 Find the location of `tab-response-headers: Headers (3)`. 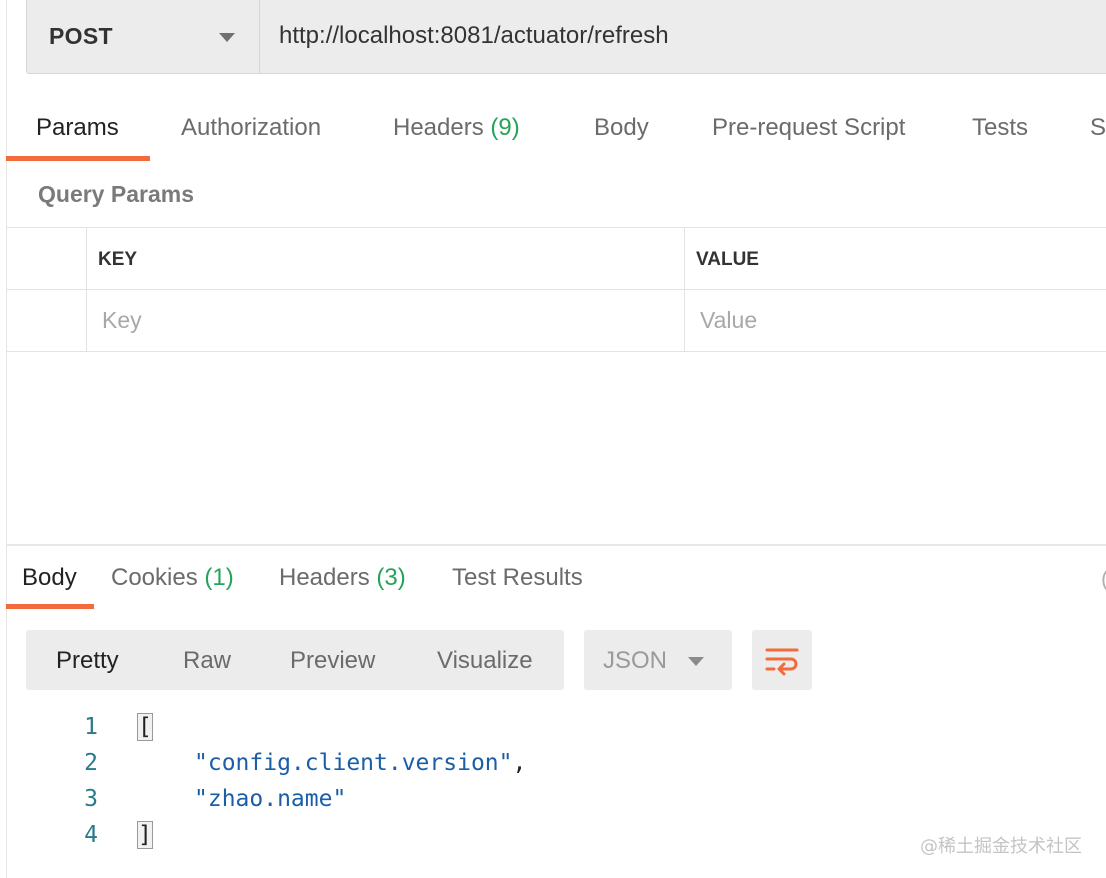

tab-response-headers: Headers (3) is located at coordinates (342, 578).